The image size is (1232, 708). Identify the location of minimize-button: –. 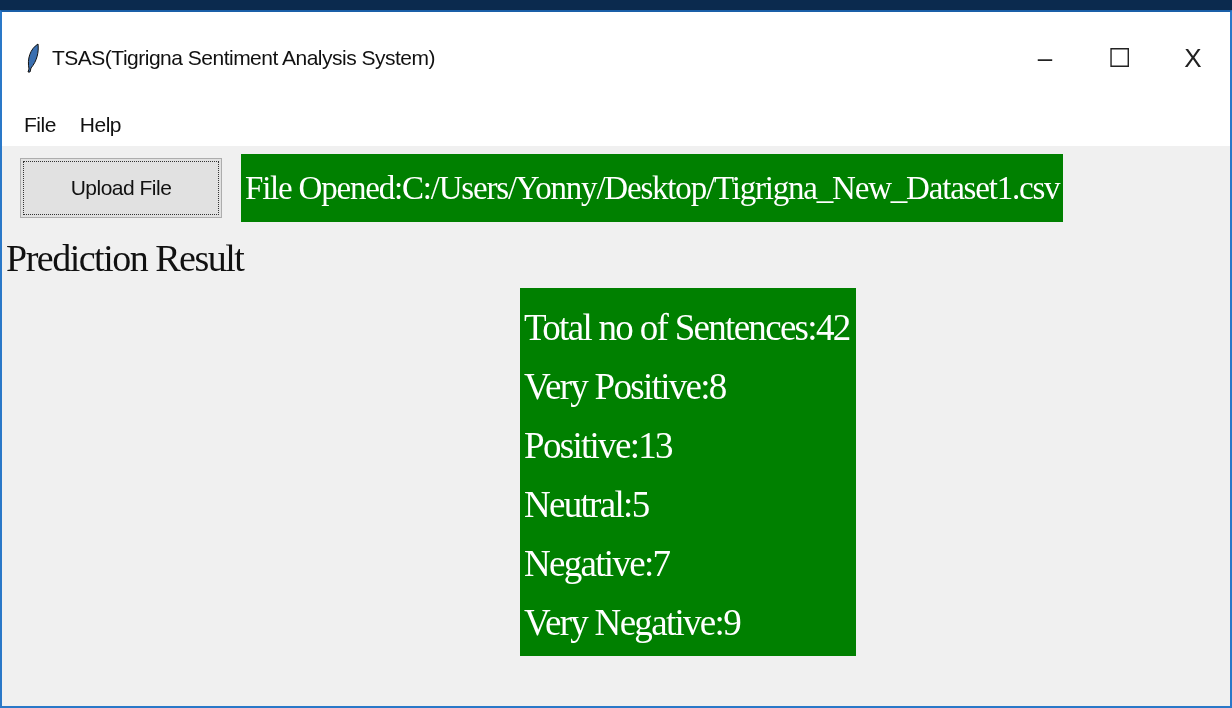
(1045, 58).